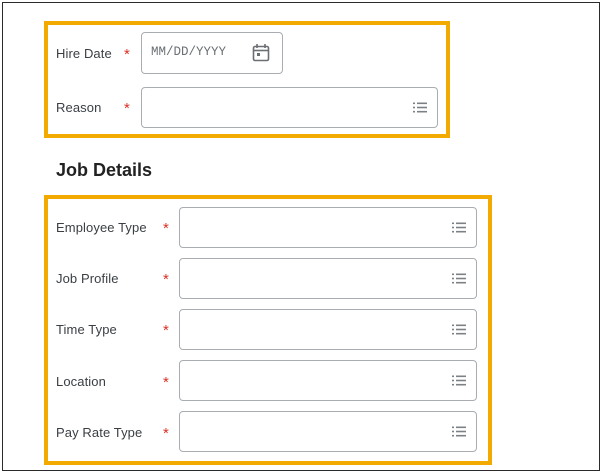 The width and height of the screenshot is (604, 473). Describe the element at coordinates (328, 380) in the screenshot. I see `location-select` at that location.